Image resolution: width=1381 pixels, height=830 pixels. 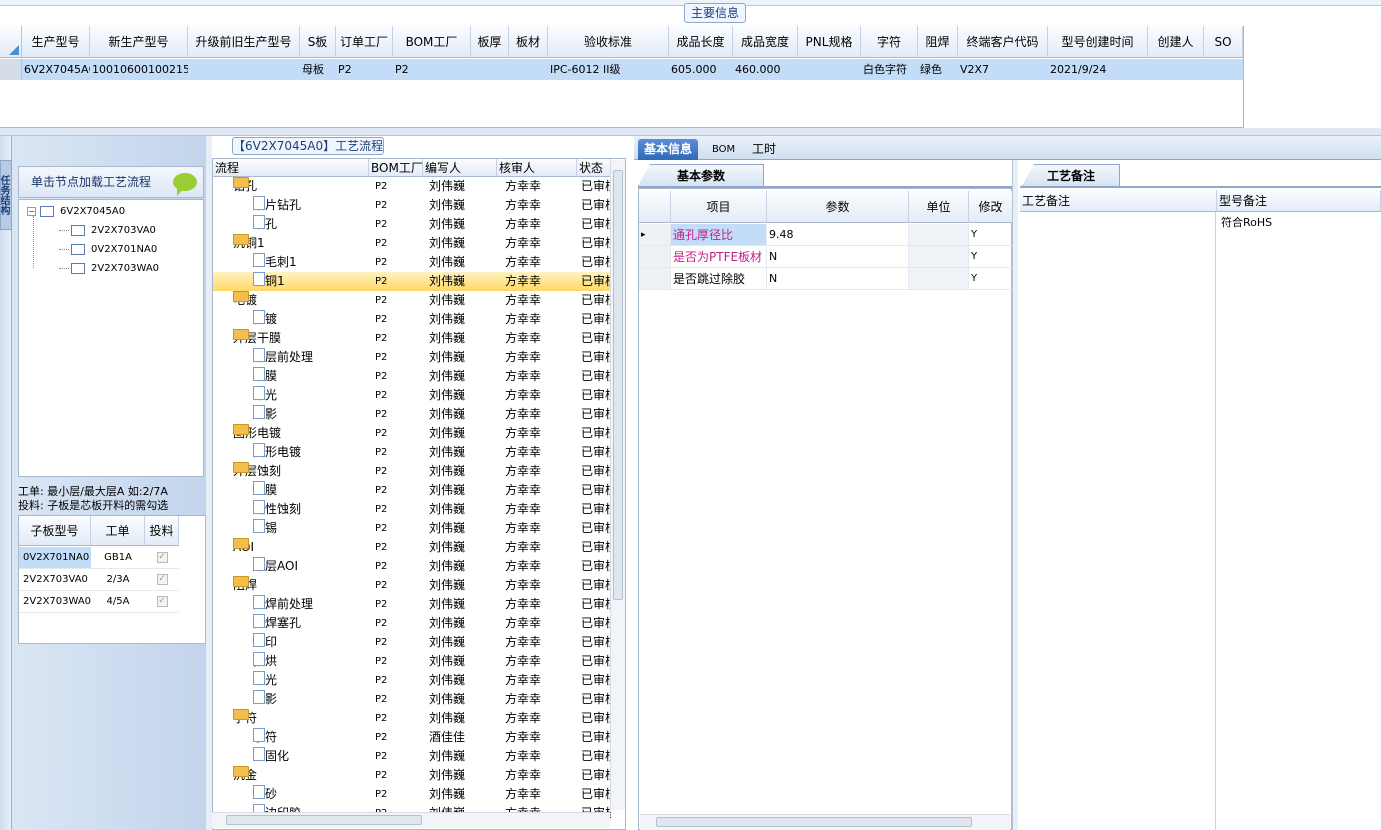 What do you see at coordinates (594, 168) in the screenshot?
I see `process-column-header: 状态` at bounding box center [594, 168].